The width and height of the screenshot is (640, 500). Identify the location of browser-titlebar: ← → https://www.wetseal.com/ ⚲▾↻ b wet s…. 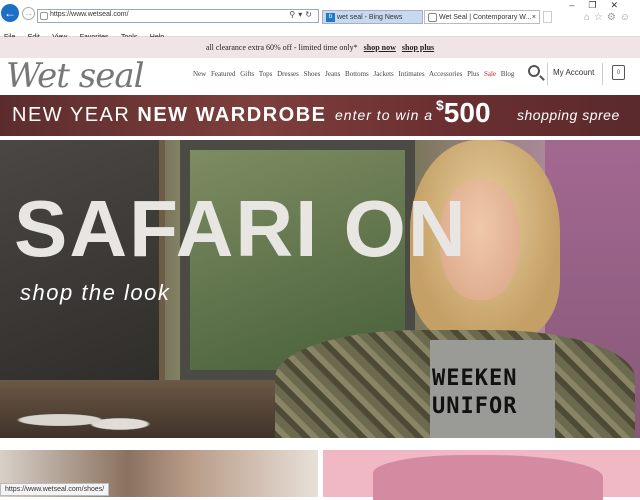
(320, 13).